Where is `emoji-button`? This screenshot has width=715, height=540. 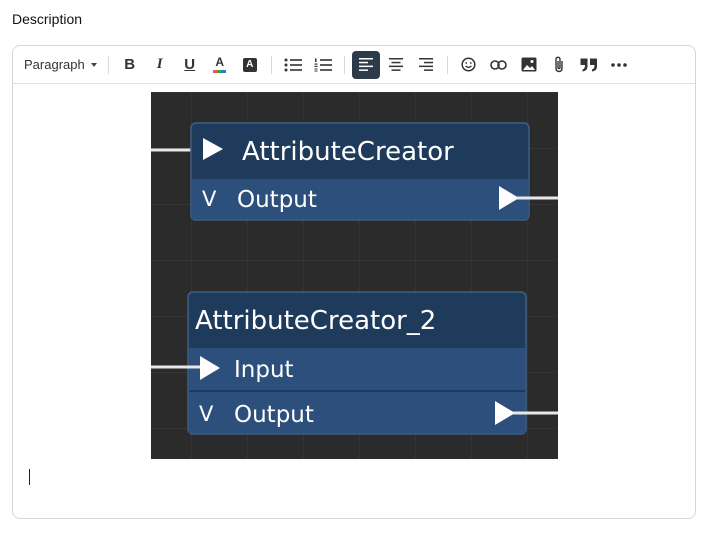 emoji-button is located at coordinates (469, 65).